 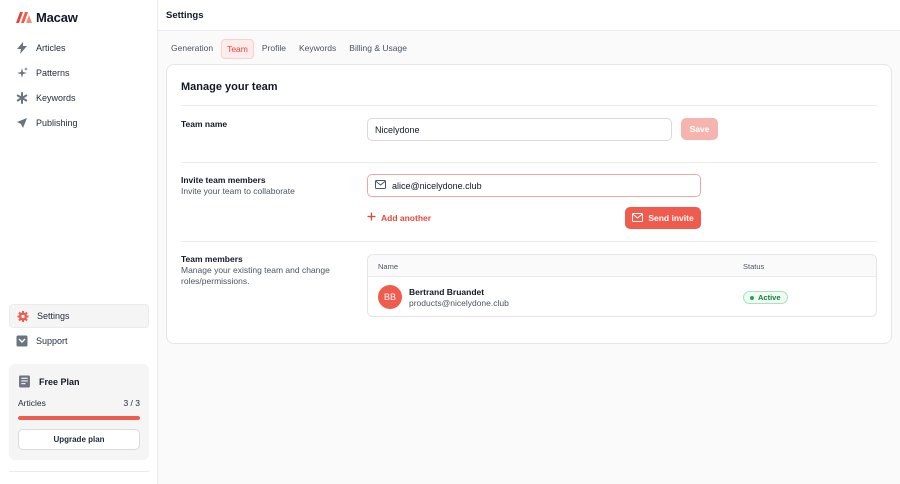 I want to click on sidebar-item-patterns: Patterns, so click(x=79, y=73).